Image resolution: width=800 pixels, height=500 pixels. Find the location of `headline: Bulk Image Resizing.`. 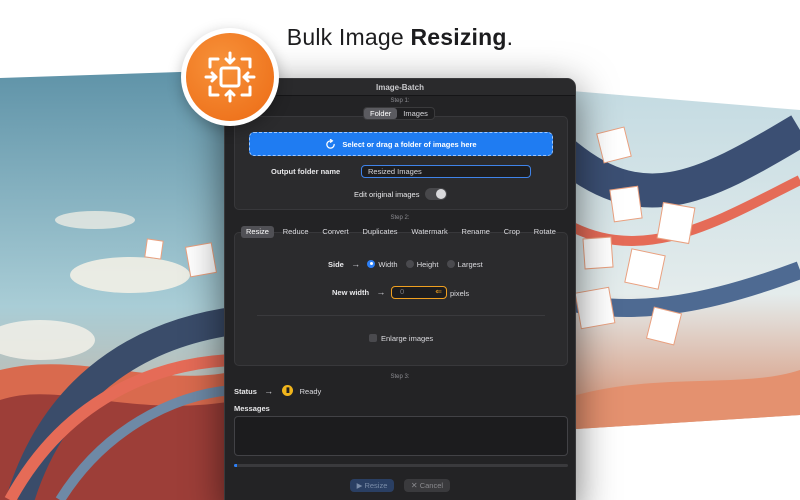

headline: Bulk Image Resizing. is located at coordinates (400, 37).